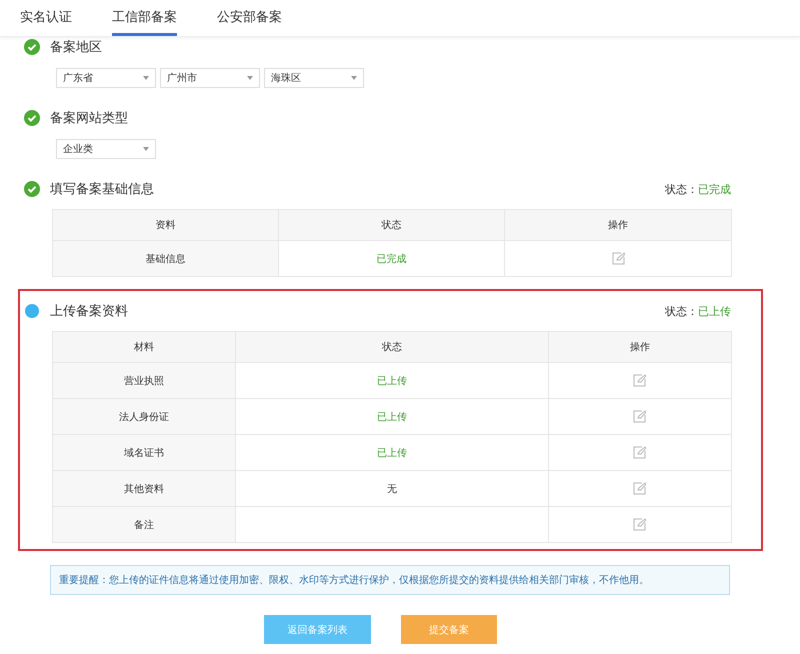 The image size is (800, 654). What do you see at coordinates (249, 18) in the screenshot?
I see `tab: 公安部备案` at bounding box center [249, 18].